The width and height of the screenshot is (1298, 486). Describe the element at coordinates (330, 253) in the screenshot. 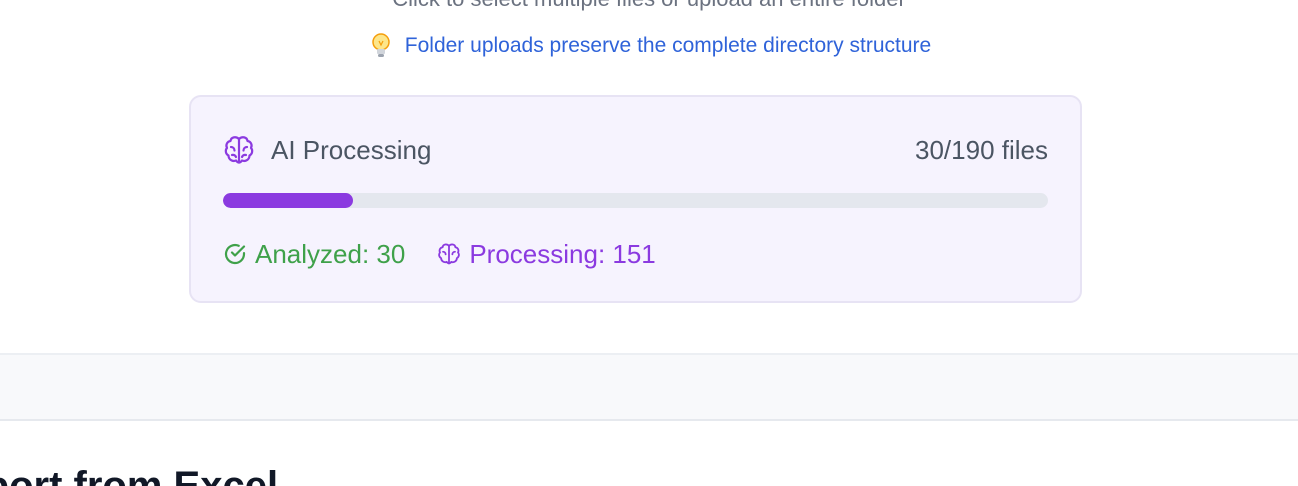

I see `analyzed-label: Analyzed: 30` at that location.